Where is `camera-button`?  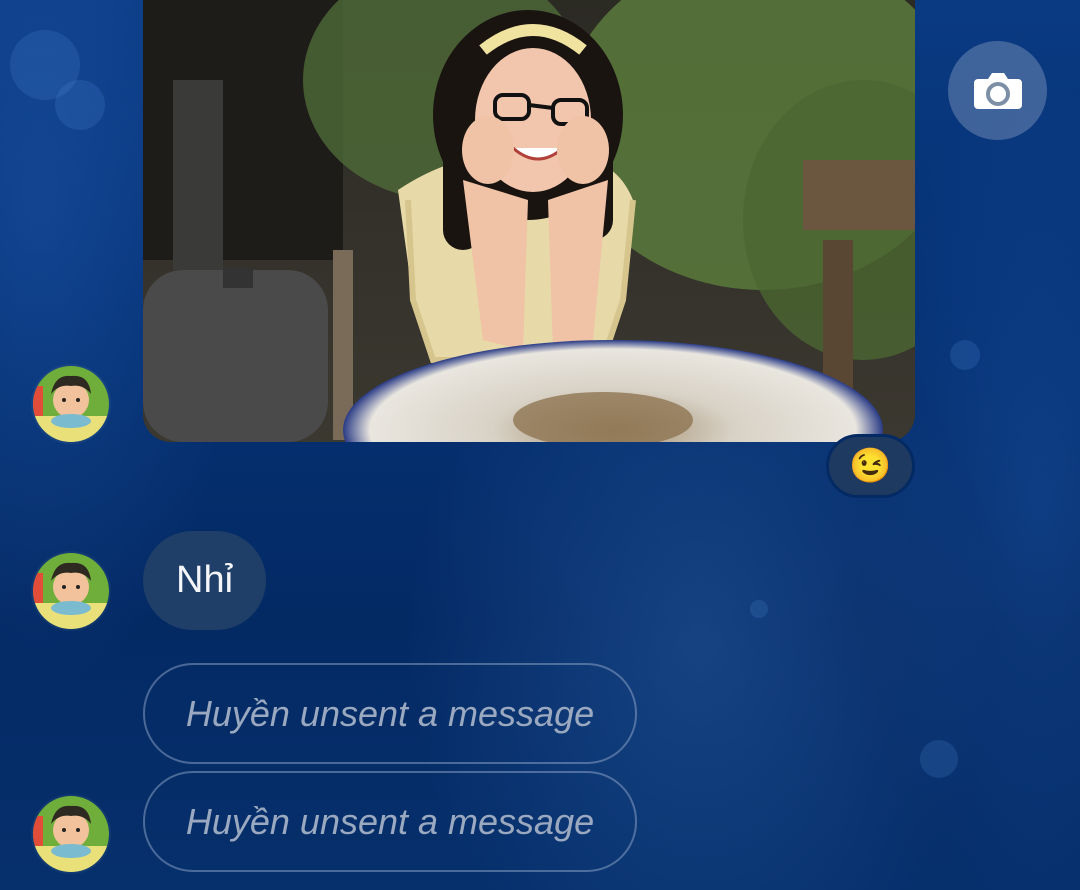
camera-button is located at coordinates (997, 90).